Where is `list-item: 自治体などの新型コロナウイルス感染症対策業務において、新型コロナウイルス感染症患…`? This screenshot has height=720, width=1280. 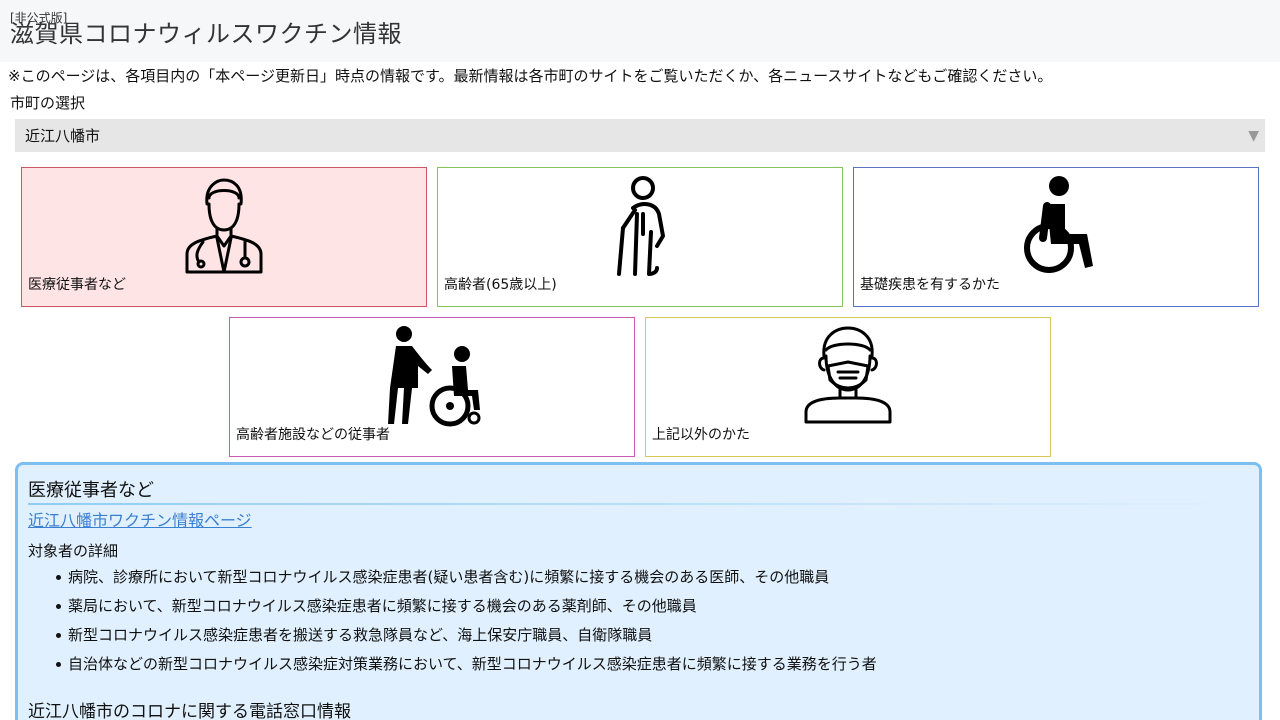 list-item: 自治体などの新型コロナウイルス感染症対策業務において、新型コロナウイルス感染症患… is located at coordinates (465, 668).